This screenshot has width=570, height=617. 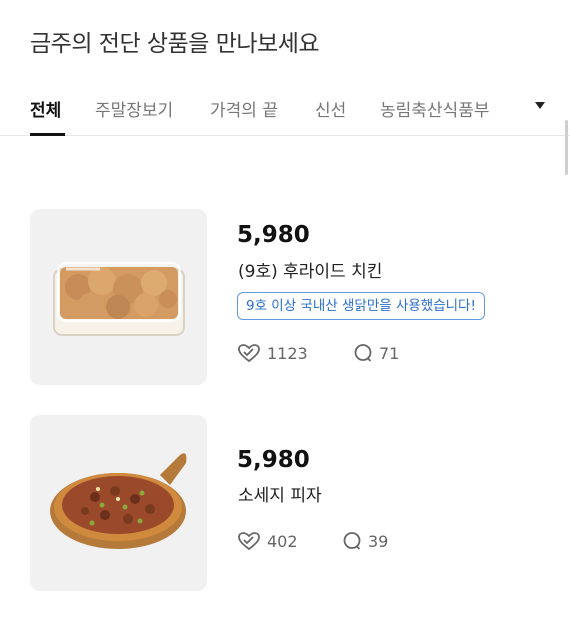 What do you see at coordinates (310, 272) in the screenshot?
I see `product-name: (9호) 후라이드 치킨` at bounding box center [310, 272].